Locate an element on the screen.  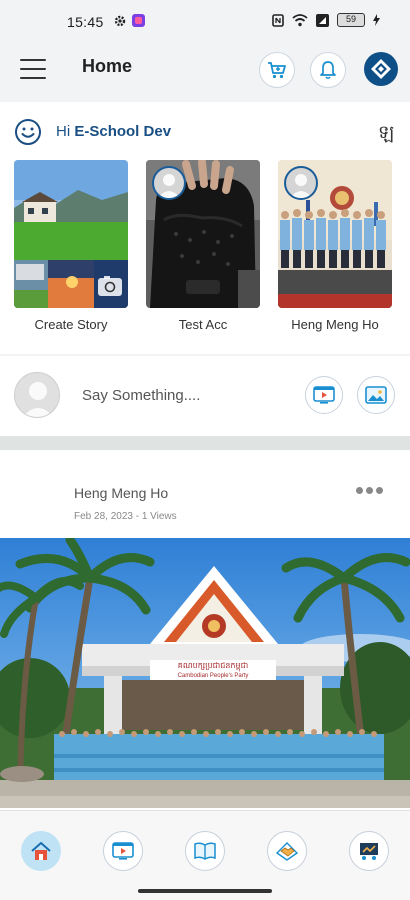
nav-home is located at coordinates (41, 851).